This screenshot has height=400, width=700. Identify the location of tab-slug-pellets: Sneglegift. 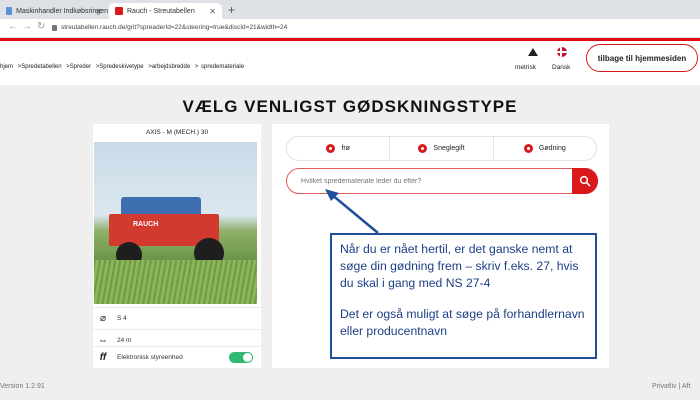
(442, 148).